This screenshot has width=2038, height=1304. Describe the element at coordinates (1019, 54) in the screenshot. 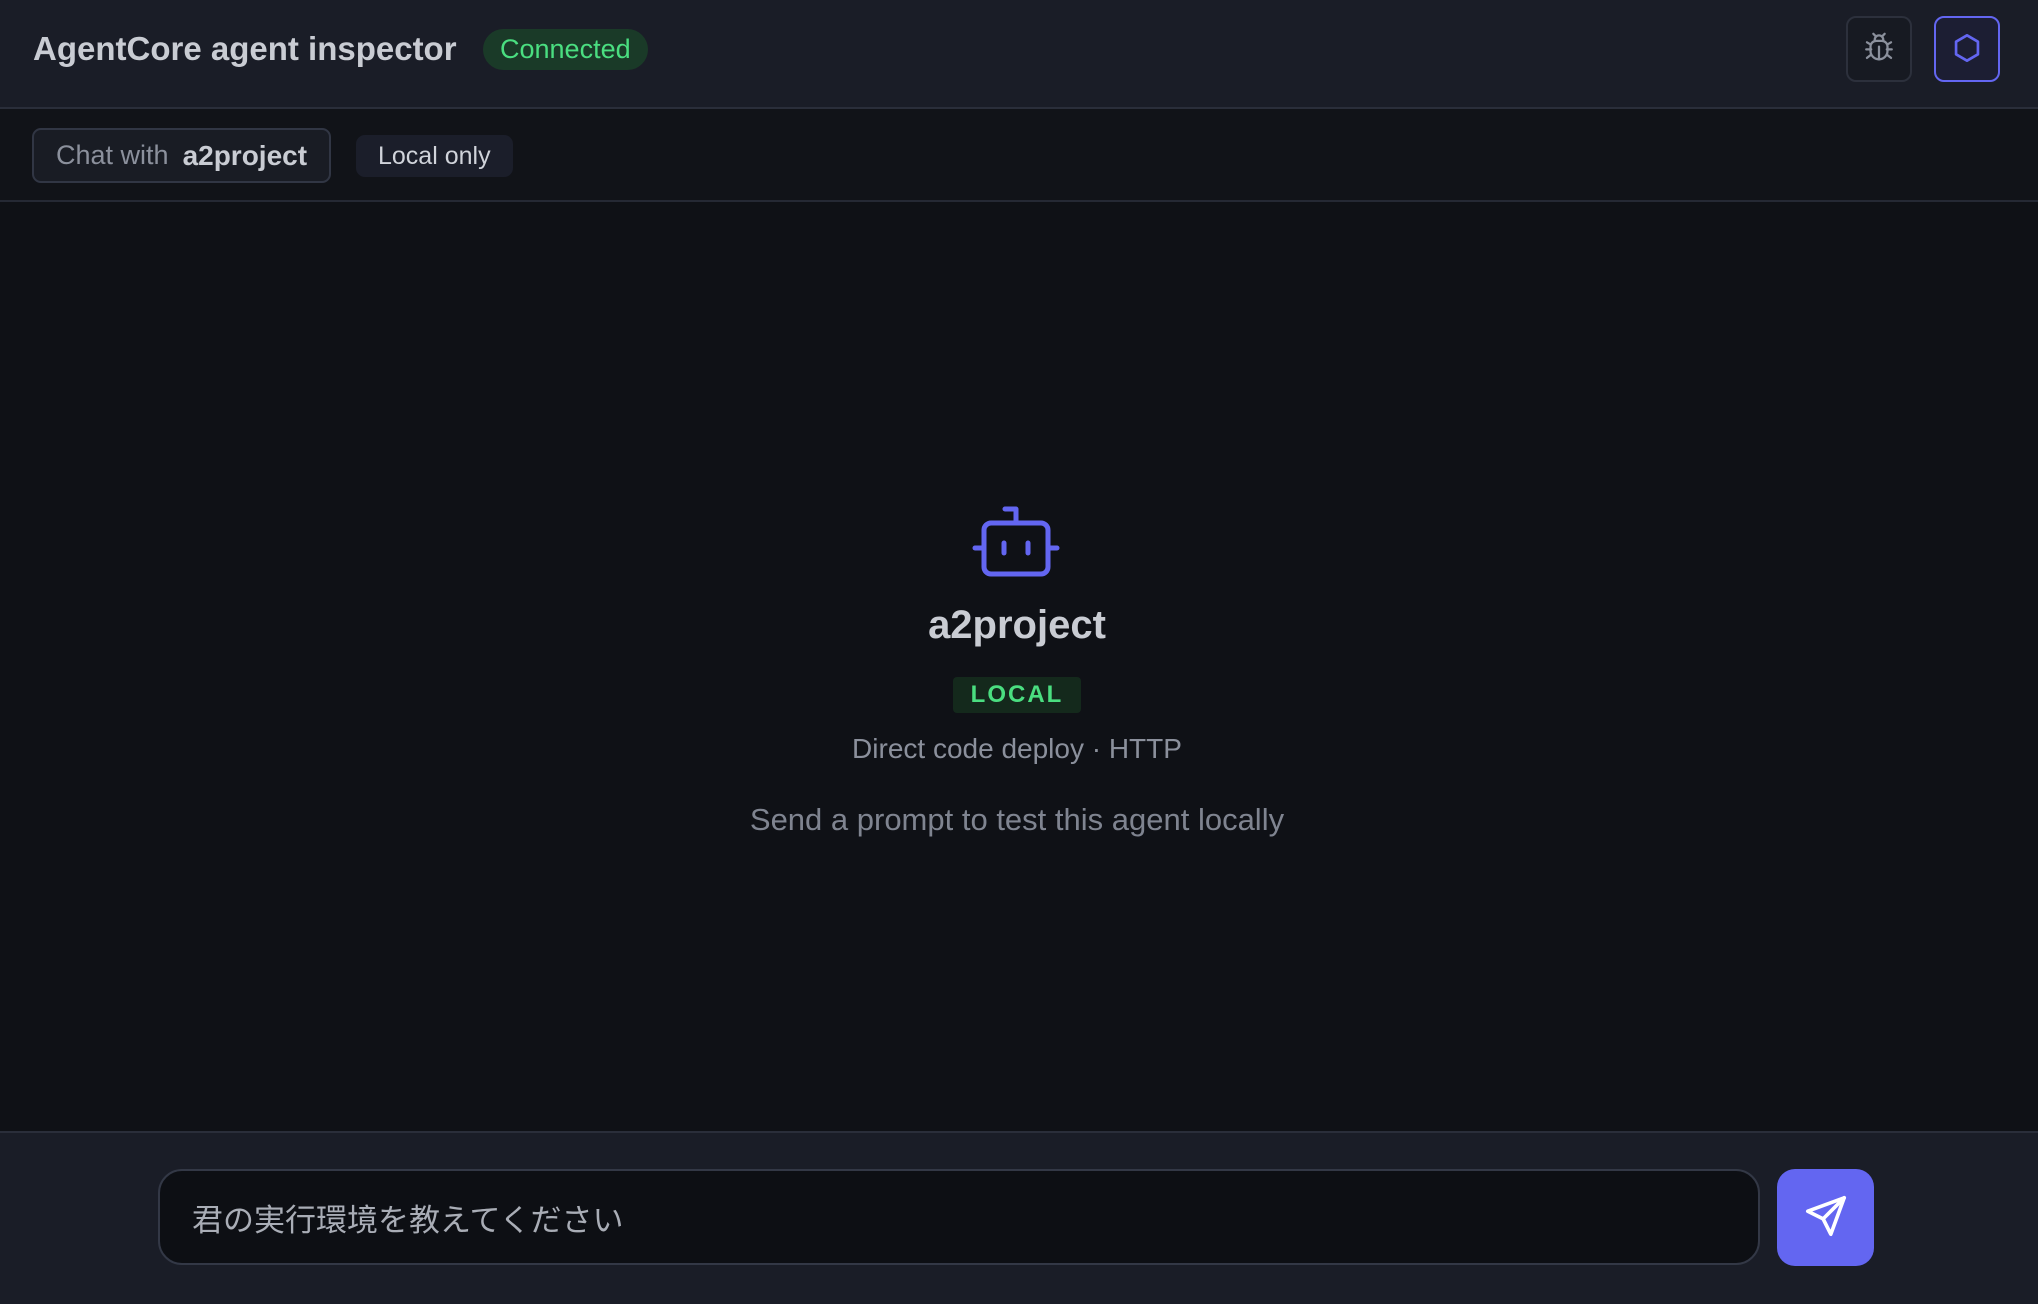

I see `top-header: AgentCore agent inspector Connected` at that location.